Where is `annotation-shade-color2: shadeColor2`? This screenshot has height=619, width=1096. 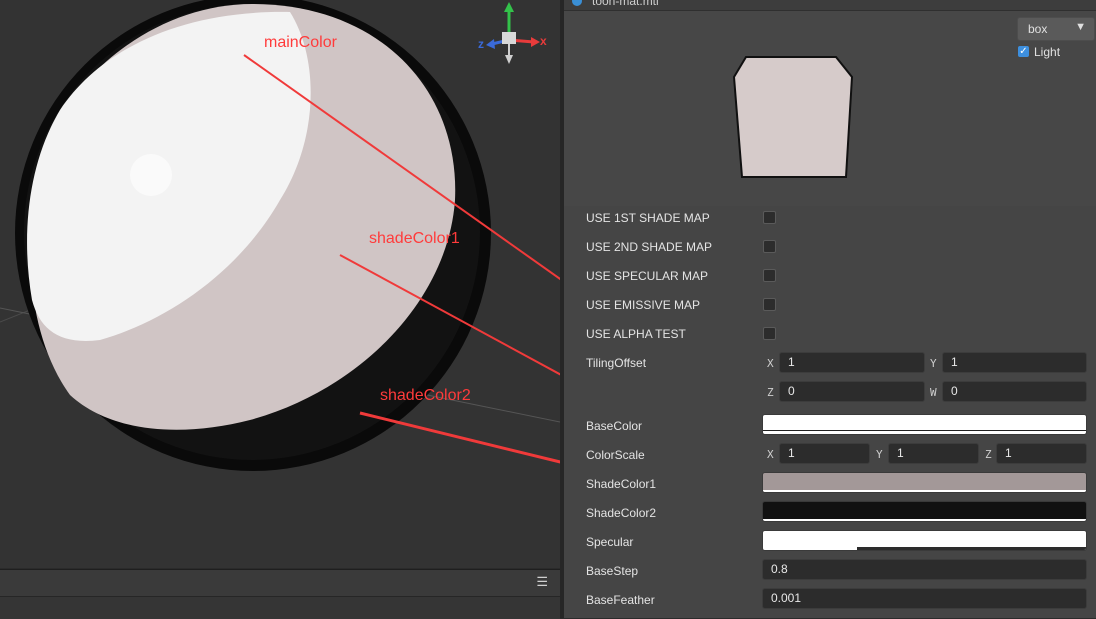
annotation-shade-color2: shadeColor2 is located at coordinates (425, 395).